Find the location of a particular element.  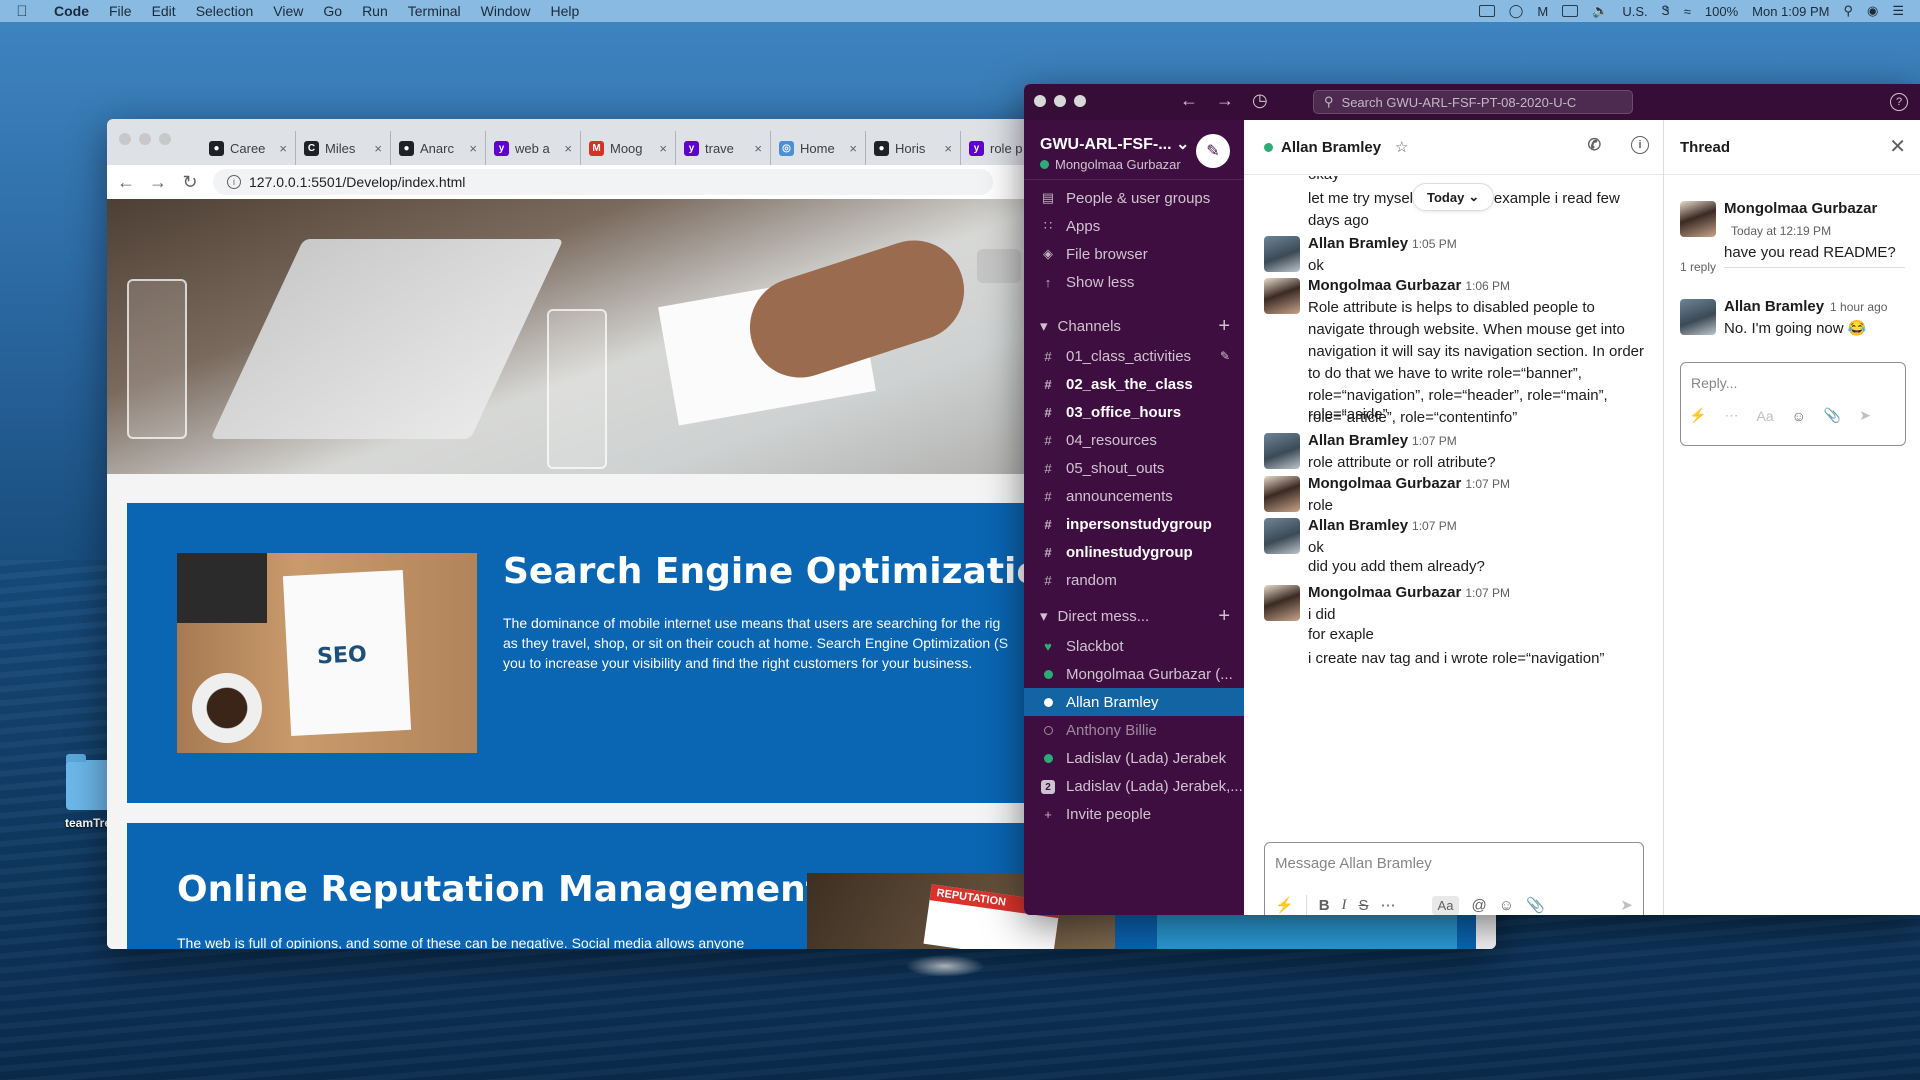

menu-view: View is located at coordinates (288, 11).